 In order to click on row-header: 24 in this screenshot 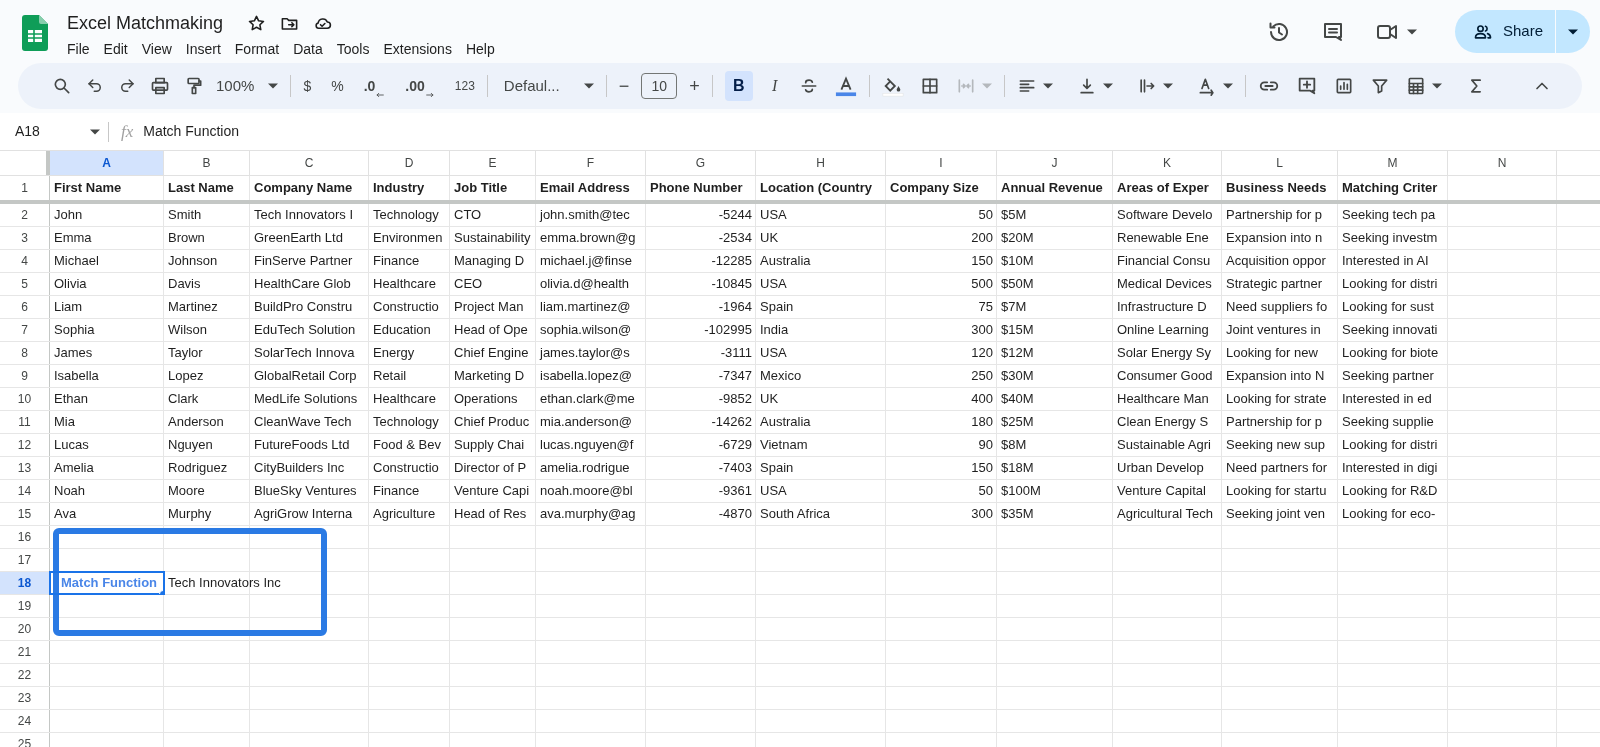, I will do `click(25, 721)`.